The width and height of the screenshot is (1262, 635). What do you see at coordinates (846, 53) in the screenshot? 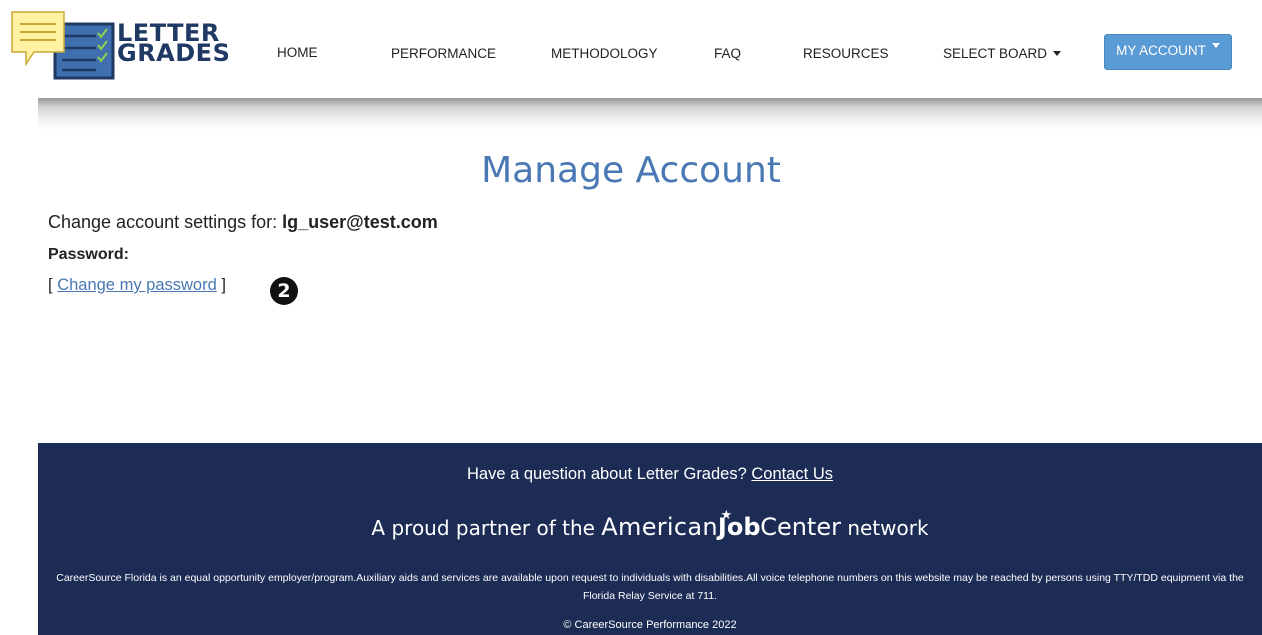
I see `nav-resources: RESOURCES` at bounding box center [846, 53].